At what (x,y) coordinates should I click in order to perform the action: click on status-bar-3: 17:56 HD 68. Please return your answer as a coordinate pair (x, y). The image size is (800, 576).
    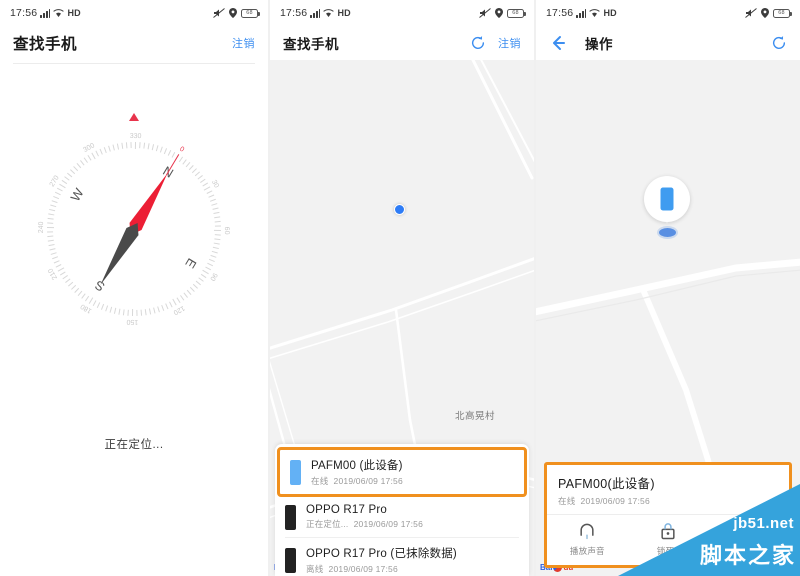
    Looking at the image, I should click on (668, 13).